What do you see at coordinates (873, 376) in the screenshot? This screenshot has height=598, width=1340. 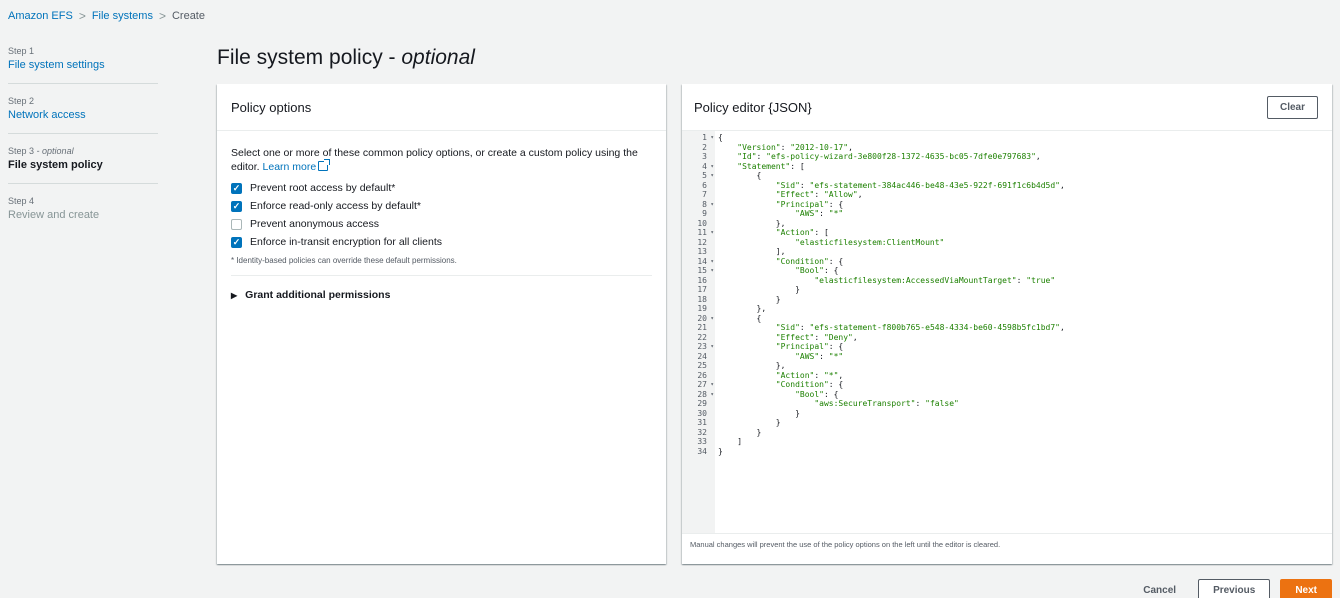 I see `code-line: 26 "Action": "*",` at bounding box center [873, 376].